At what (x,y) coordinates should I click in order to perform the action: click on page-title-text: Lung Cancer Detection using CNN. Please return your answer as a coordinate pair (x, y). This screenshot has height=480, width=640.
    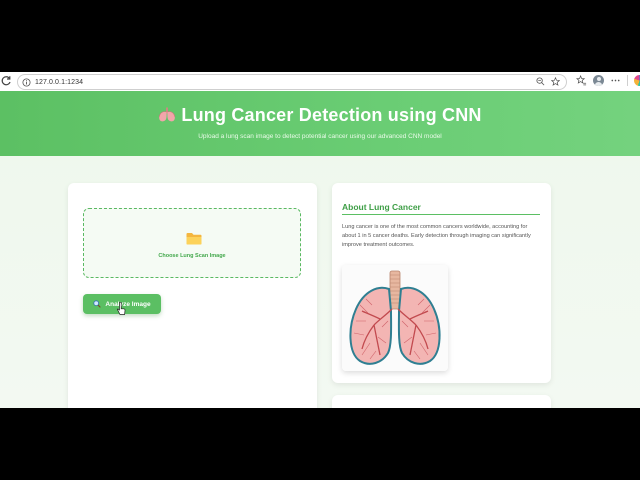
    Looking at the image, I should click on (331, 115).